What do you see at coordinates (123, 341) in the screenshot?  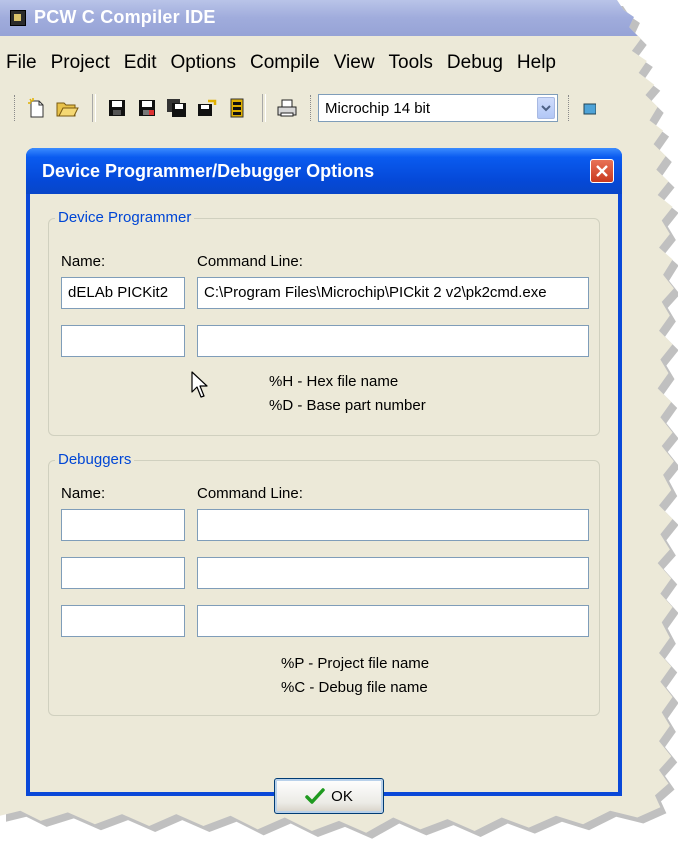 I see `programmer-name-field` at bounding box center [123, 341].